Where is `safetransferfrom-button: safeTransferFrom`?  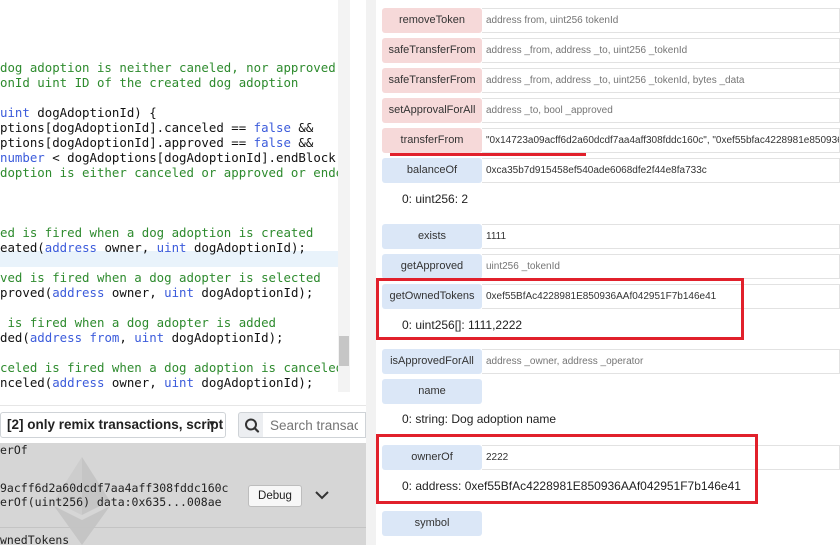
safetransferfrom-button: safeTransferFrom is located at coordinates (432, 50).